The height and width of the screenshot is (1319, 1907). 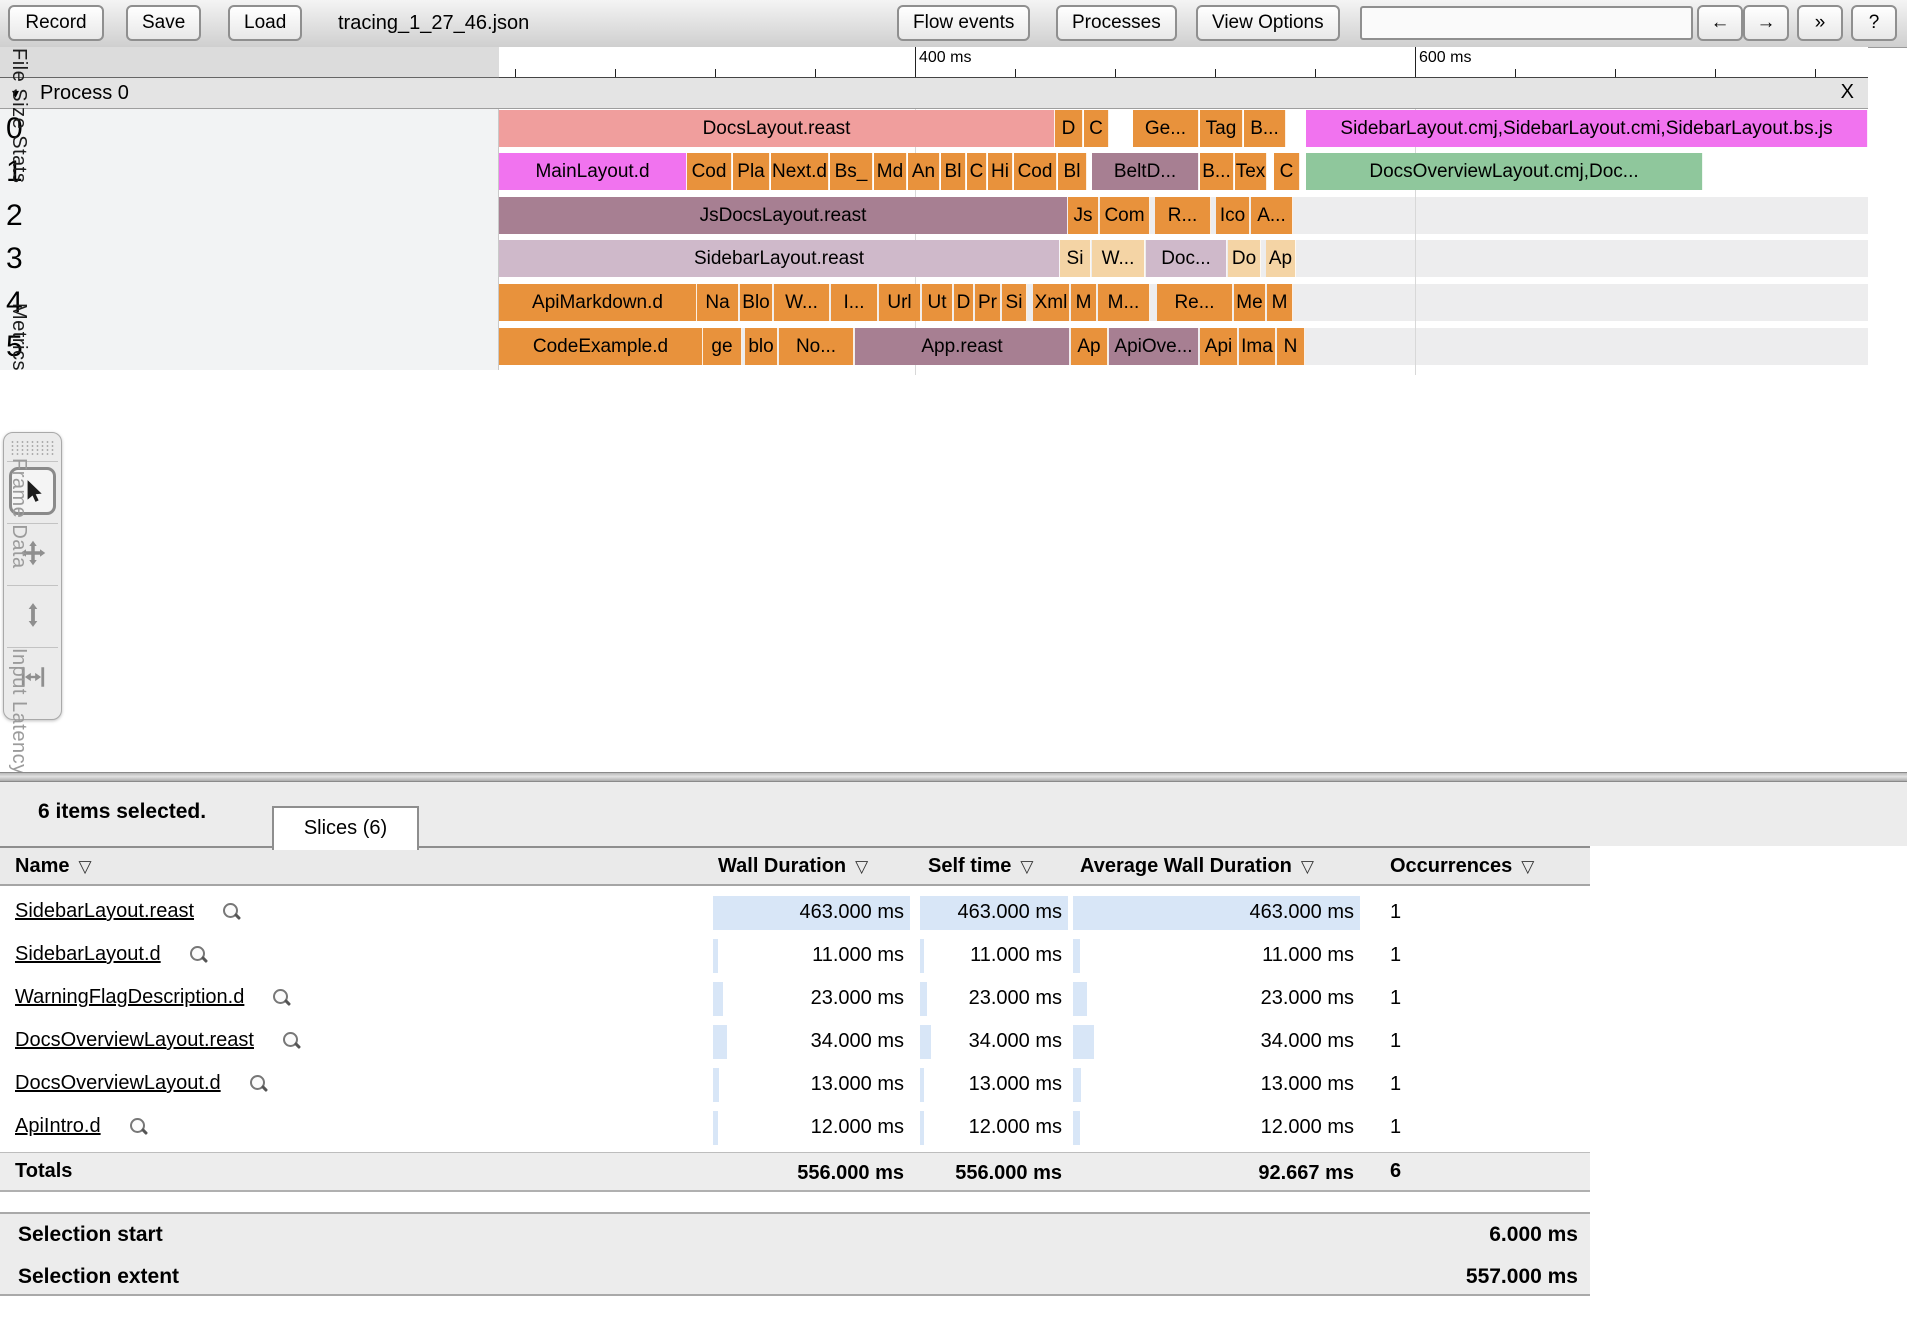 What do you see at coordinates (1526, 23) in the screenshot?
I see `search-input` at bounding box center [1526, 23].